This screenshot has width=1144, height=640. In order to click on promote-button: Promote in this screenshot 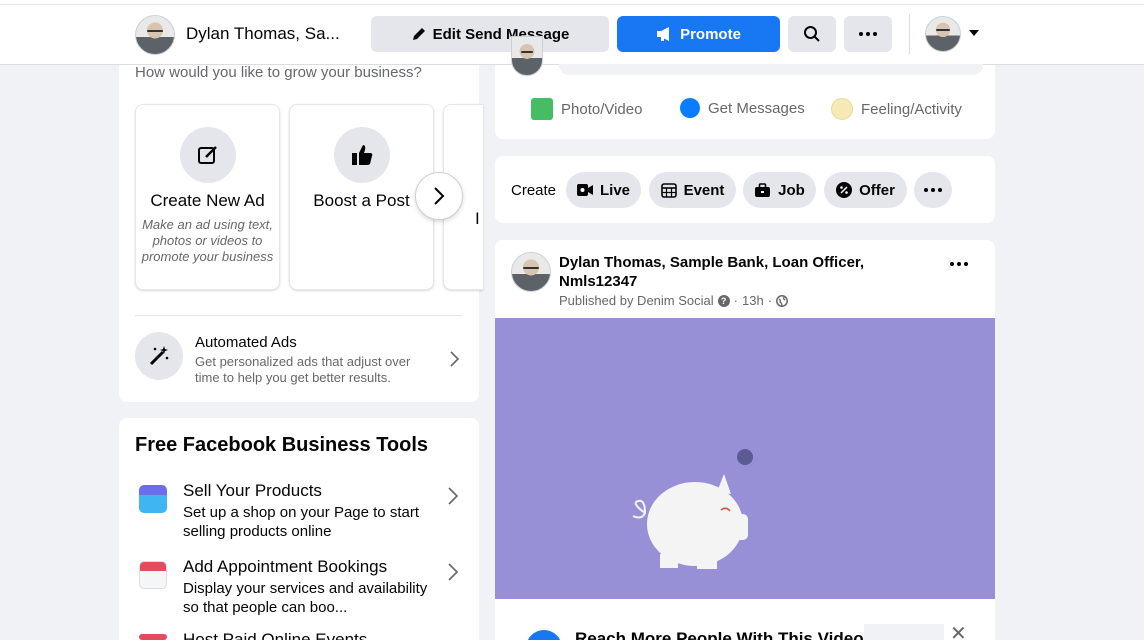, I will do `click(698, 34)`.